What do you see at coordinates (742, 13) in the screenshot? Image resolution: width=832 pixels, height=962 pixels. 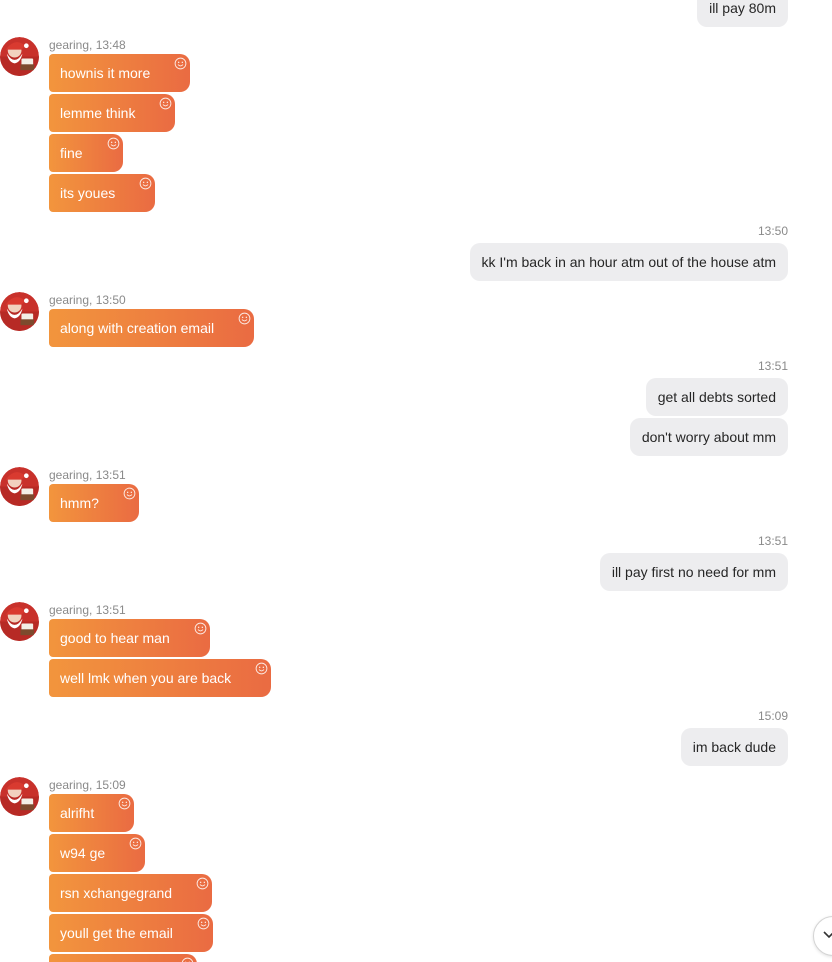 I see `outgoing-message: ill pay 80m` at bounding box center [742, 13].